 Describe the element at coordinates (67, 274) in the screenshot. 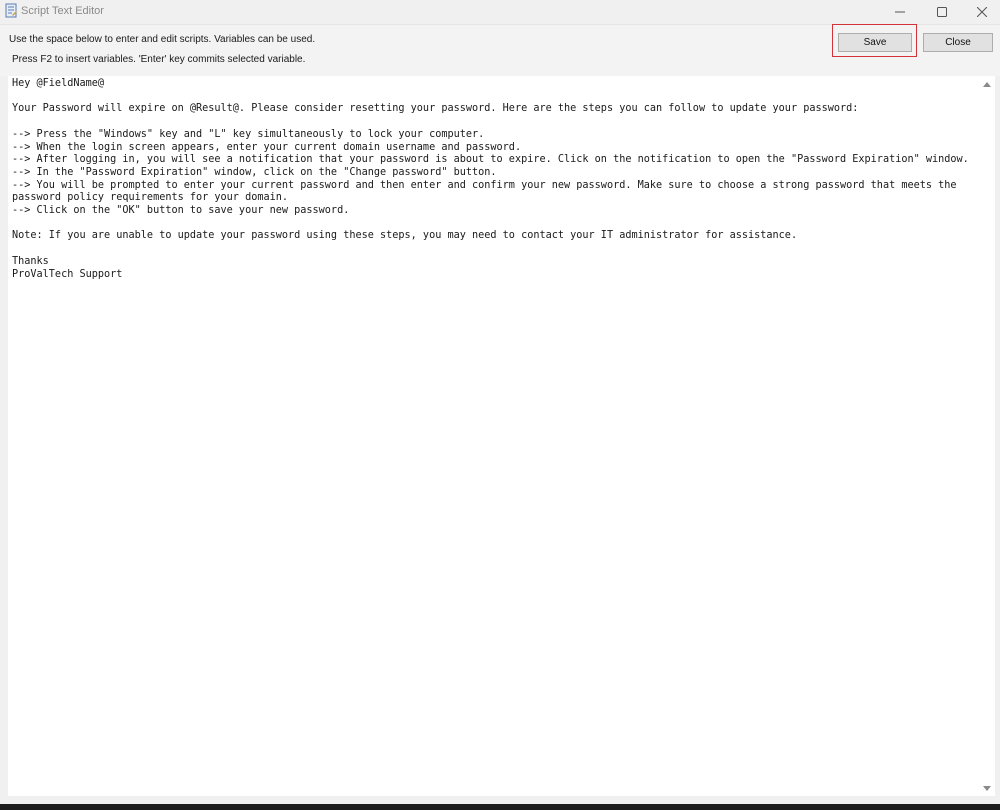

I see `editor-line: ProValTech Support` at that location.